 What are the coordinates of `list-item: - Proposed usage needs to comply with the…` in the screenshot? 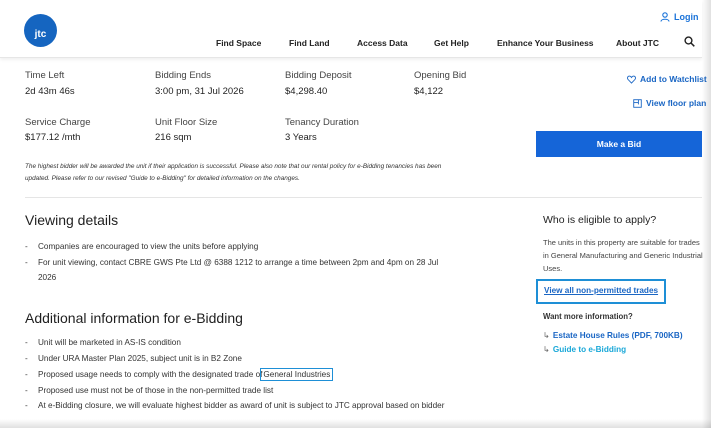 It's located at (179, 374).